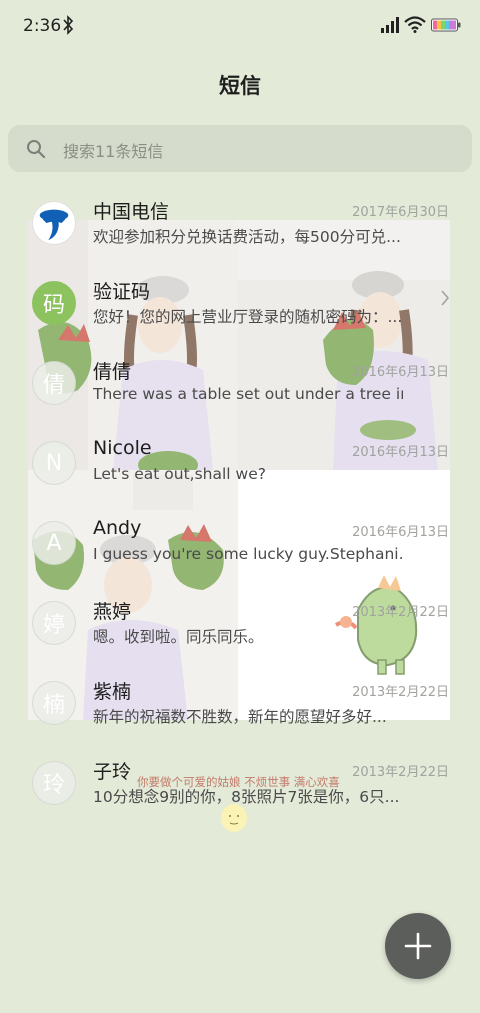 The image size is (480, 1013). What do you see at coordinates (240, 148) in the screenshot?
I see `search-input: 搜索11条短信` at bounding box center [240, 148].